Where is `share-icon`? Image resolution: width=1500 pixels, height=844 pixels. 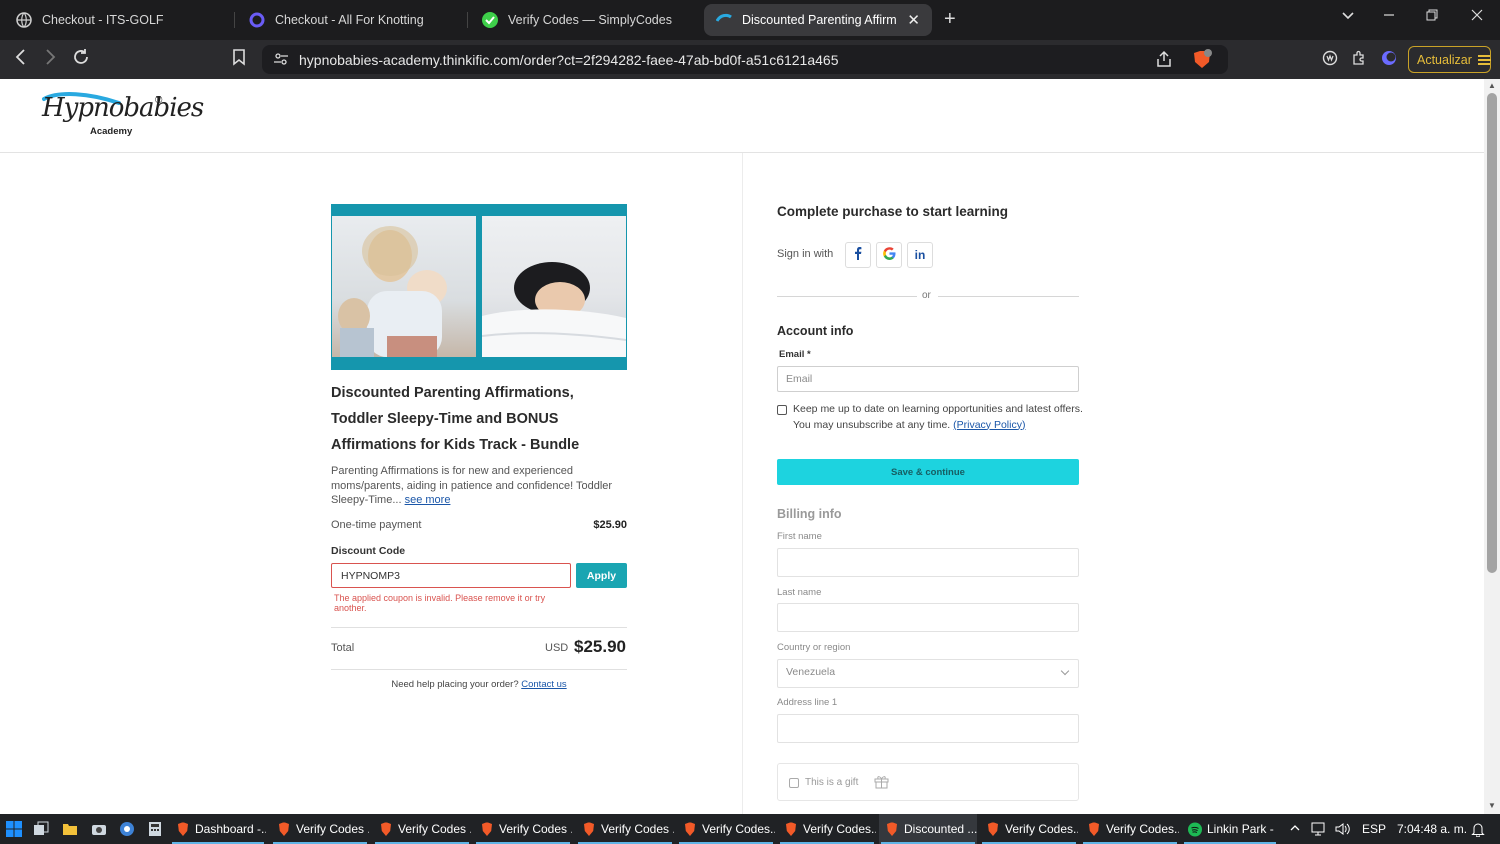
share-icon is located at coordinates (1164, 61).